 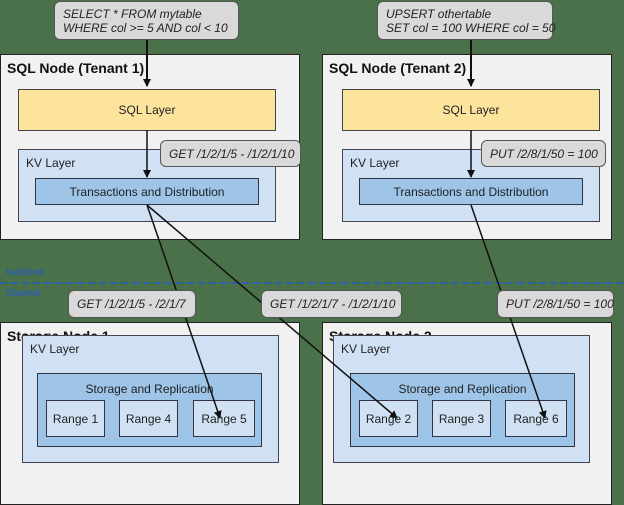 I want to click on range-box: Range 1, so click(x=75, y=418).